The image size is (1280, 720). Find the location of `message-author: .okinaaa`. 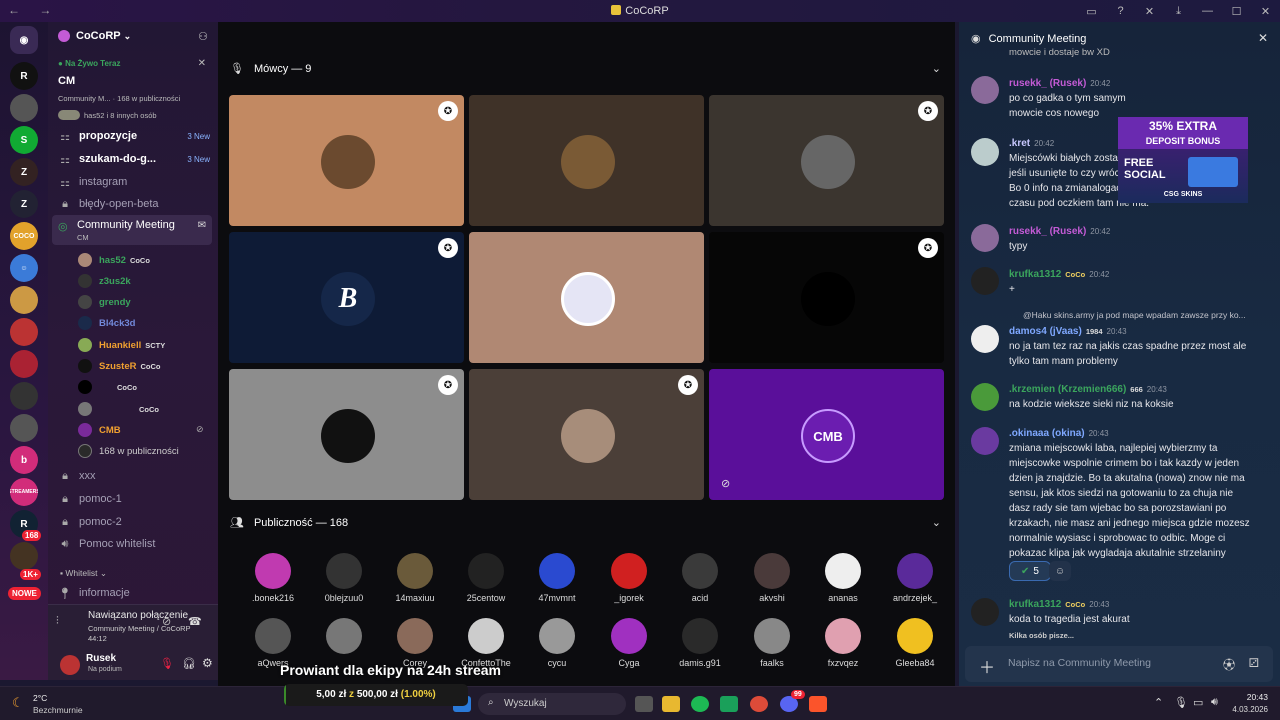

message-author: .okinaaa is located at coordinates (1029, 433).